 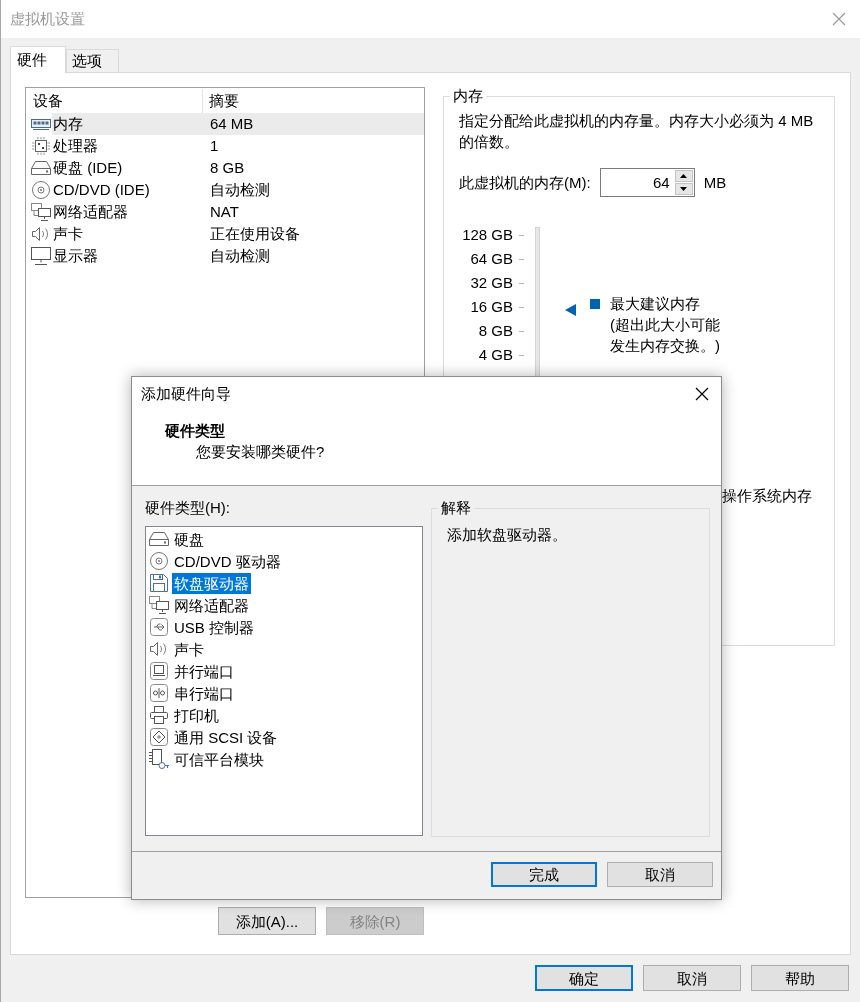 What do you see at coordinates (285, 737) in the screenshot?
I see `hardware-type-item: 通用 SCSI 设备` at bounding box center [285, 737].